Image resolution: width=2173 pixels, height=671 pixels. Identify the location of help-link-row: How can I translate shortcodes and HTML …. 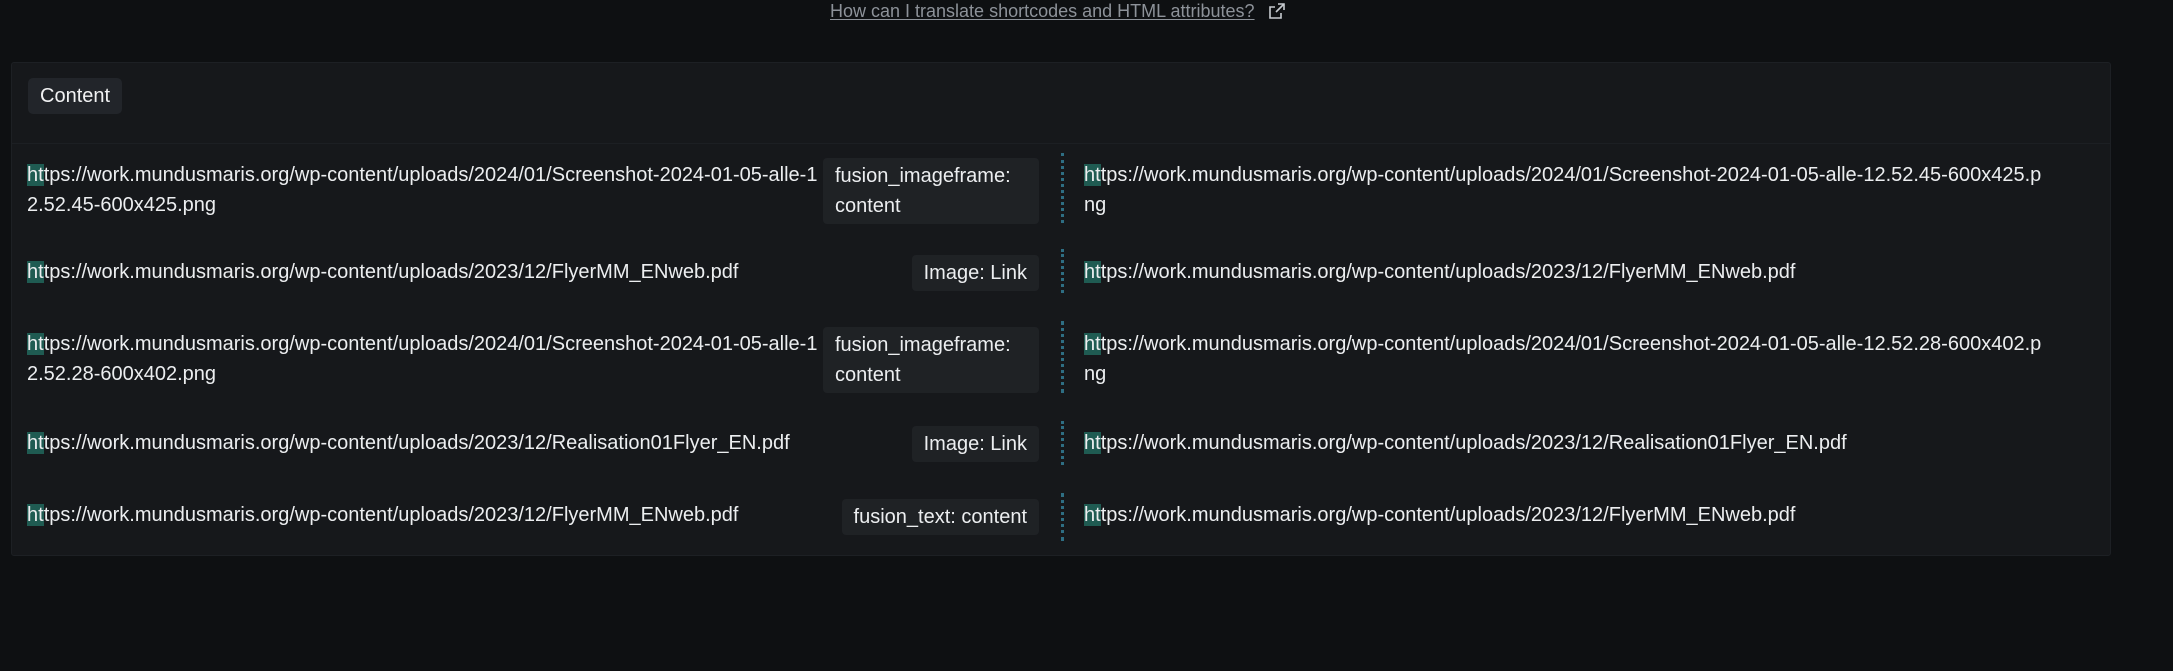
(1058, 11).